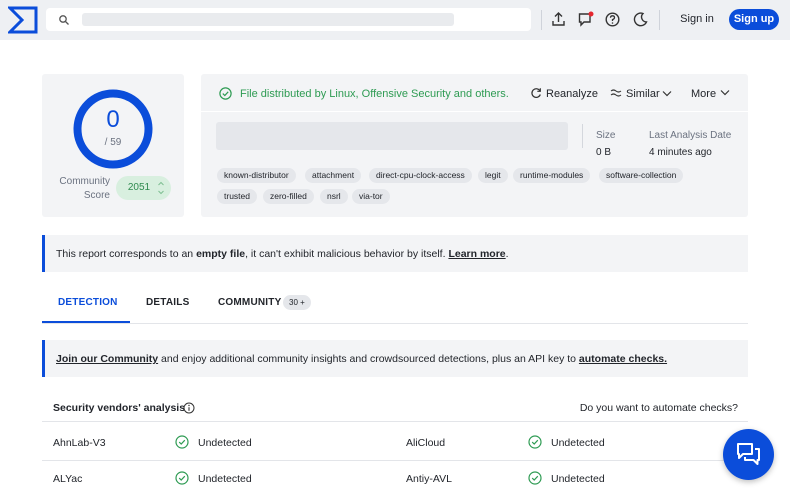  What do you see at coordinates (623, 359) in the screenshot?
I see `automate-checks-link: automate checks.` at bounding box center [623, 359].